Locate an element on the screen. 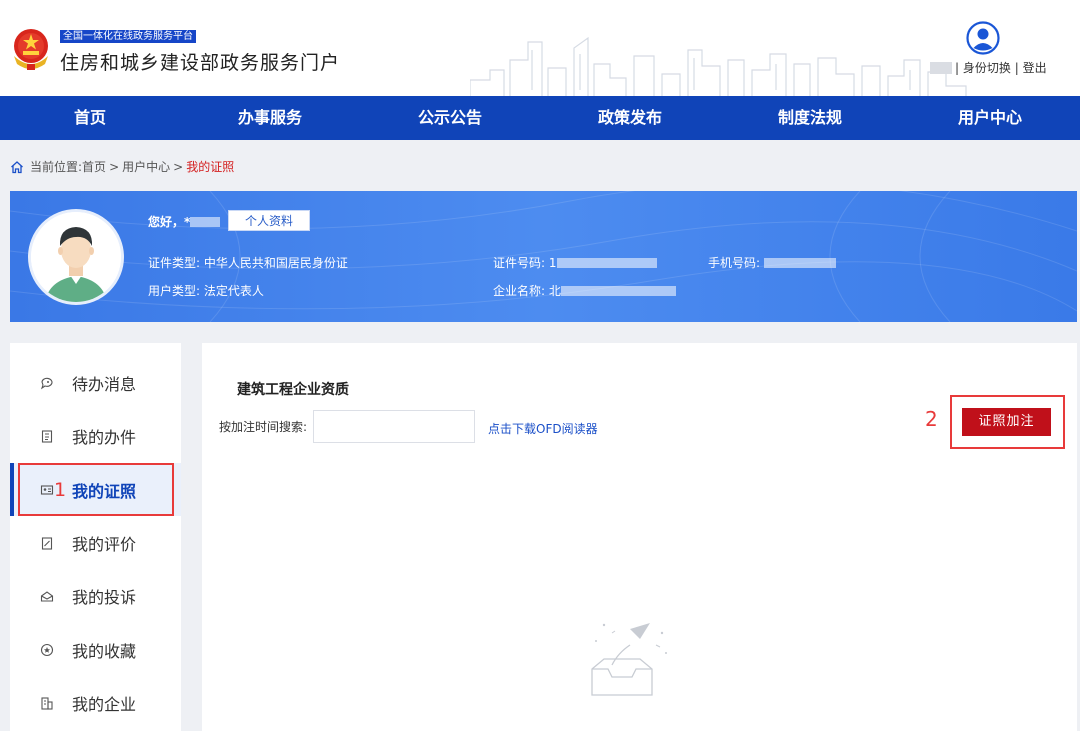 Image resolution: width=1080 pixels, height=731 pixels. logout-link: 登出 is located at coordinates (1035, 68).